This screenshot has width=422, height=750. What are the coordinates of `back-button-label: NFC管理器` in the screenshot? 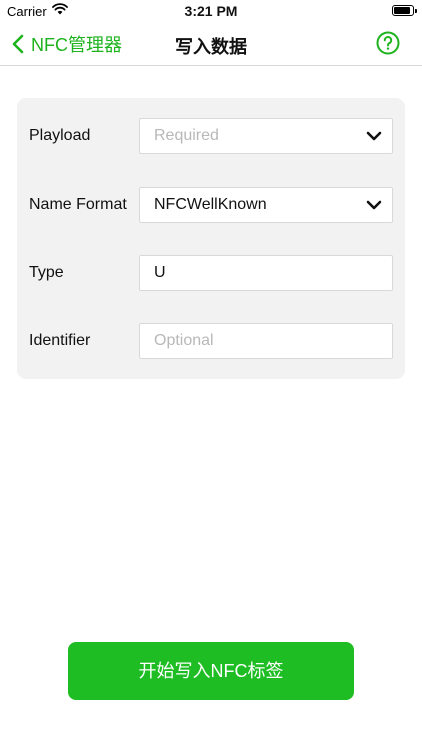 It's located at (76, 45).